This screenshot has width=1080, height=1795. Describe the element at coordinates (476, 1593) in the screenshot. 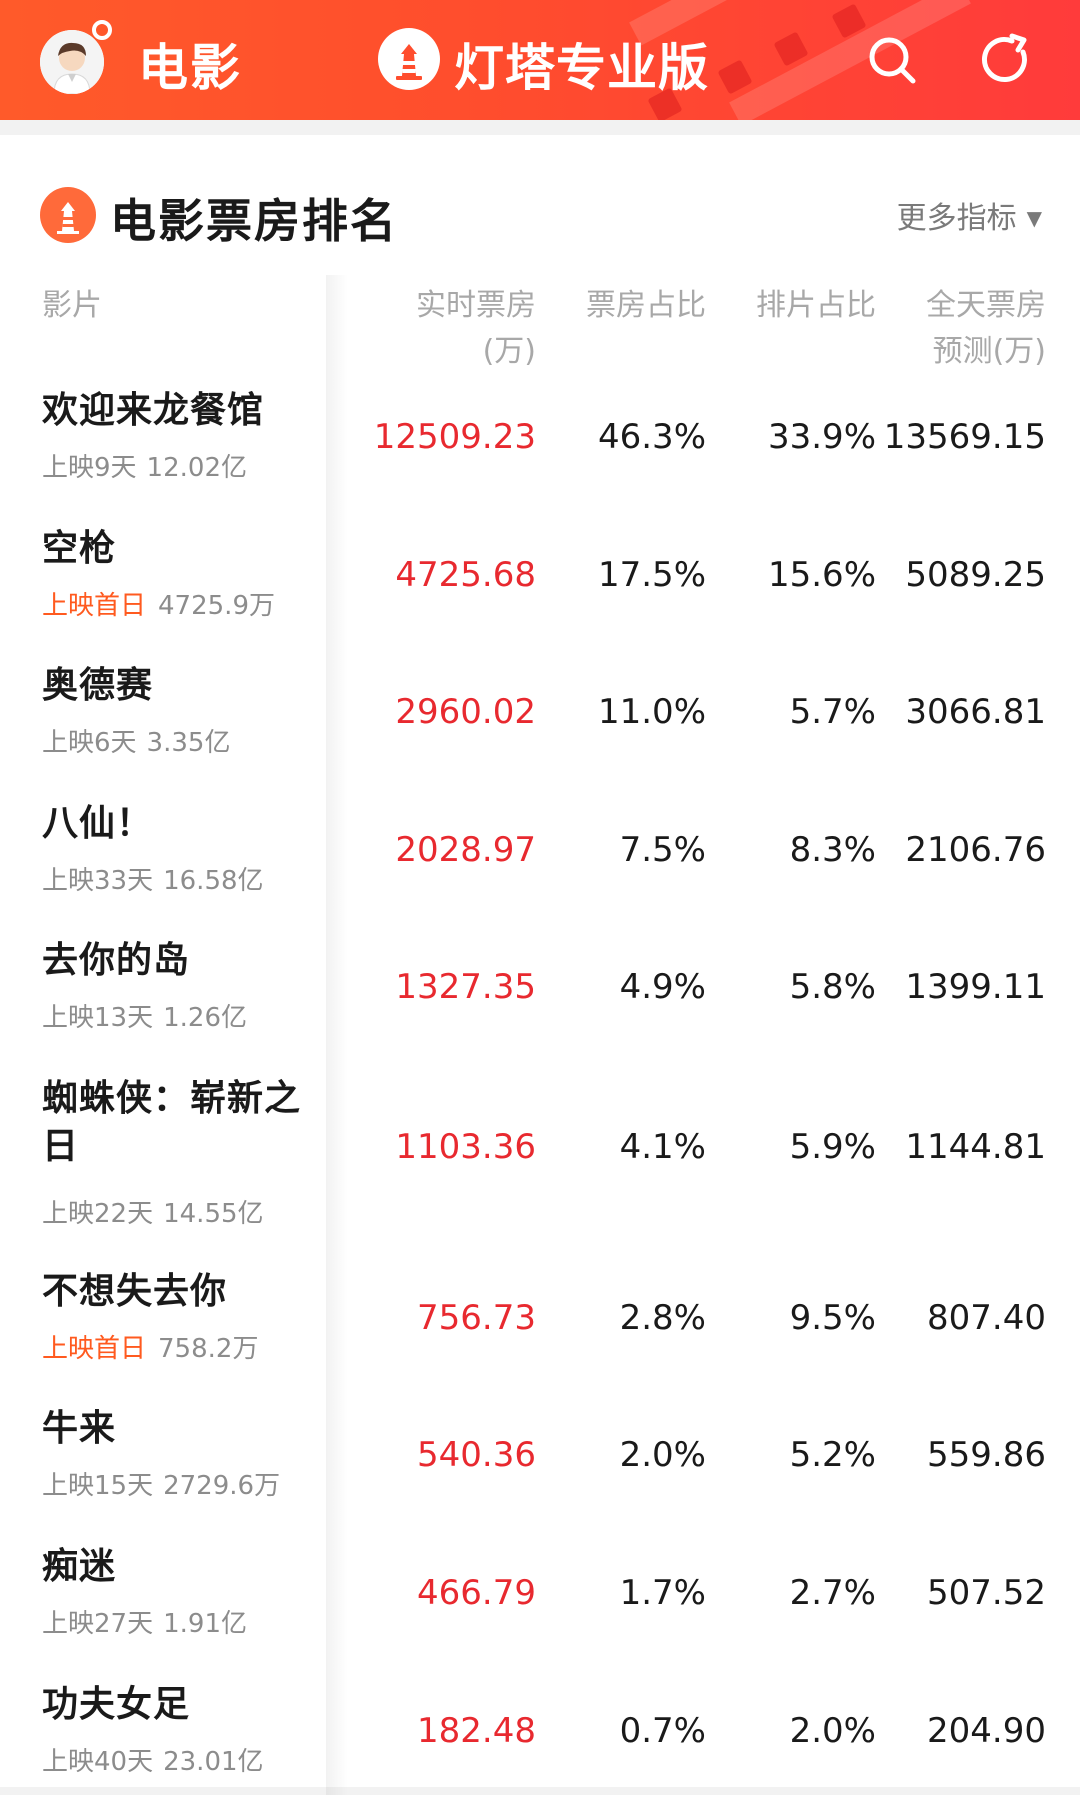

I see `live-box-office-value: 466.79` at that location.